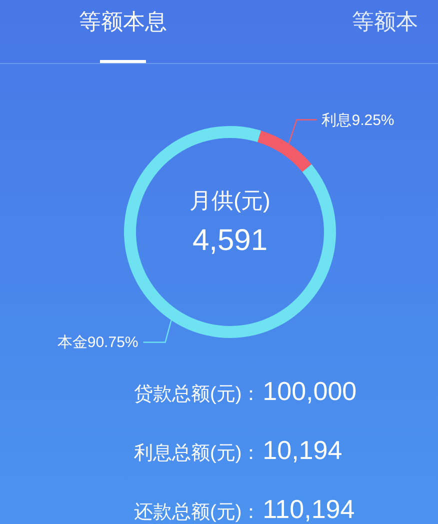 Image resolution: width=438 pixels, height=524 pixels. I want to click on monthly-amount: 4,591, so click(230, 240).